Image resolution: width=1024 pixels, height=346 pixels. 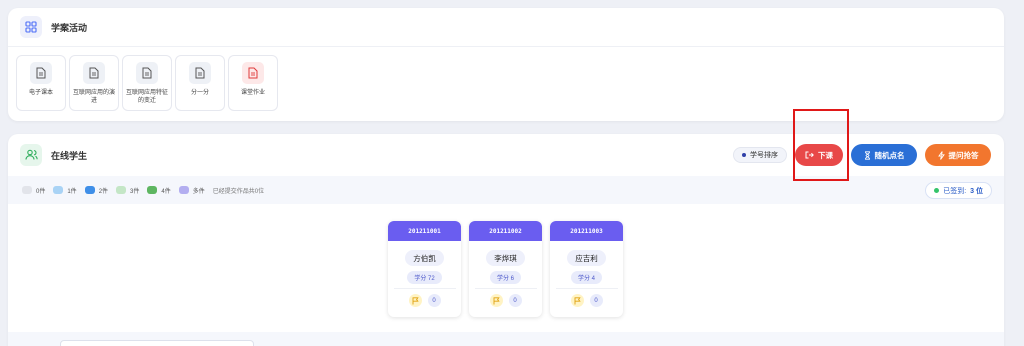 I want to click on legend-label: 0件, so click(x=41, y=191).